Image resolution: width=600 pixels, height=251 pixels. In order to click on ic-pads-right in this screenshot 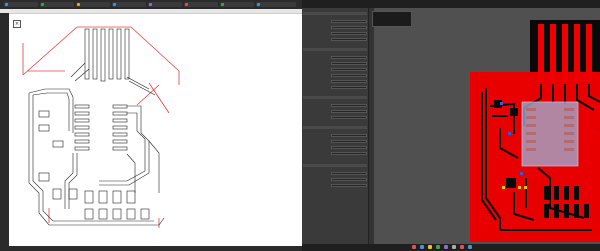, I will do `click(120, 127)`.